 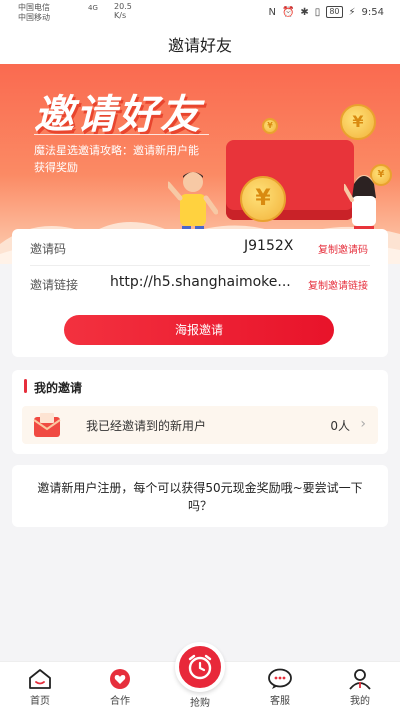 What do you see at coordinates (40, 679) in the screenshot?
I see `home-icon` at bounding box center [40, 679].